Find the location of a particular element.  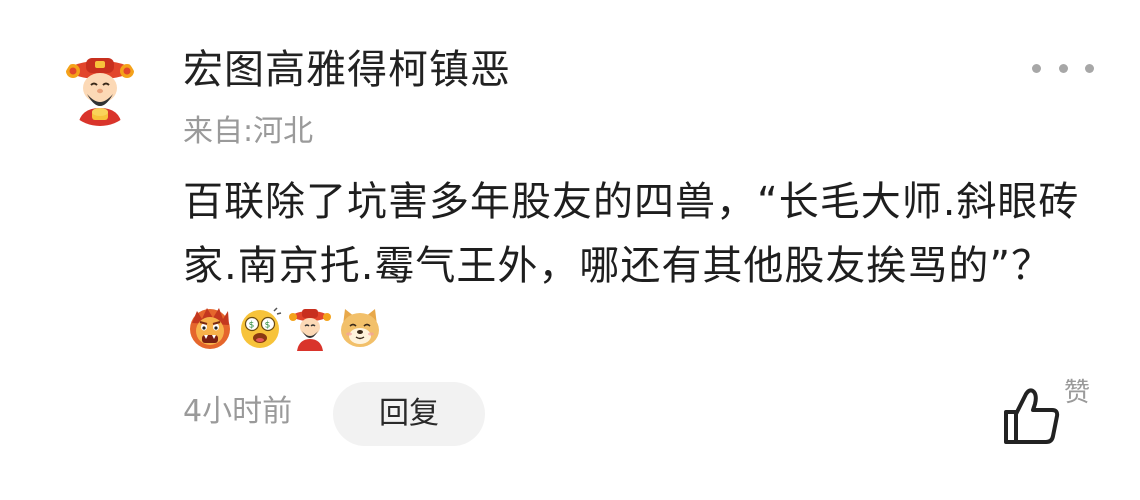

doge-emoji-icon is located at coordinates (360, 328).